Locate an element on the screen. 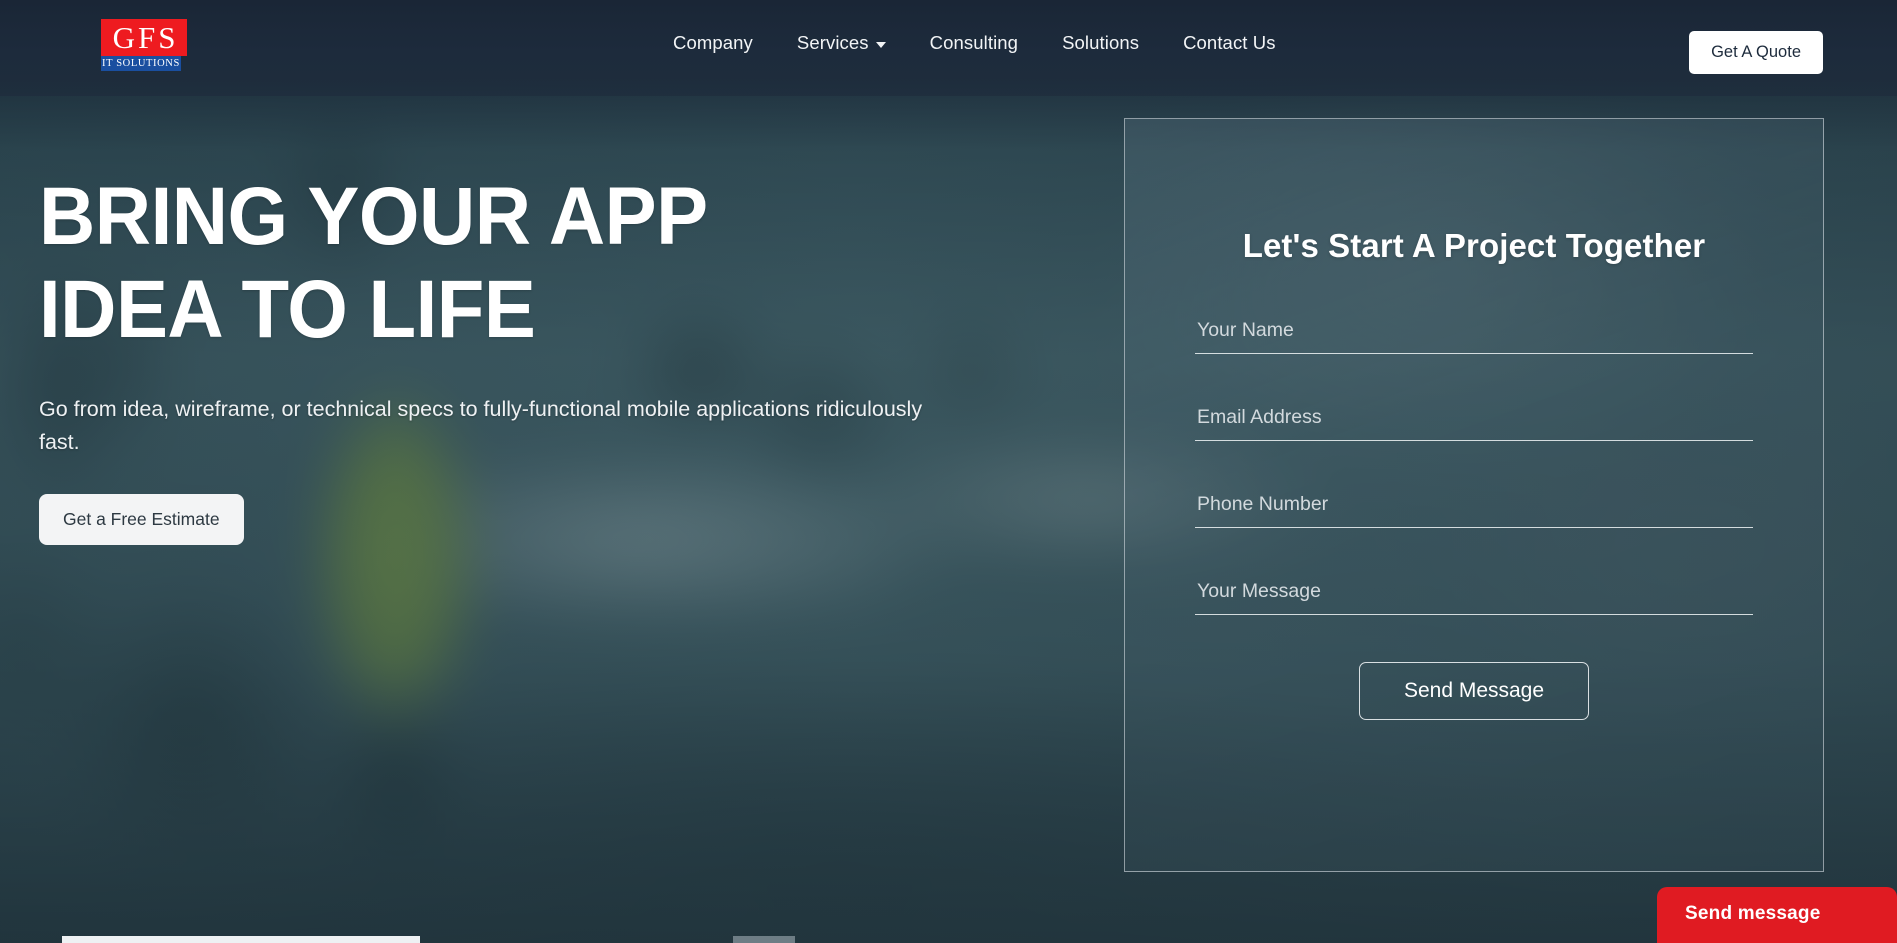 This screenshot has height=943, width=1897. nav-item-services: Services is located at coordinates (841, 43).